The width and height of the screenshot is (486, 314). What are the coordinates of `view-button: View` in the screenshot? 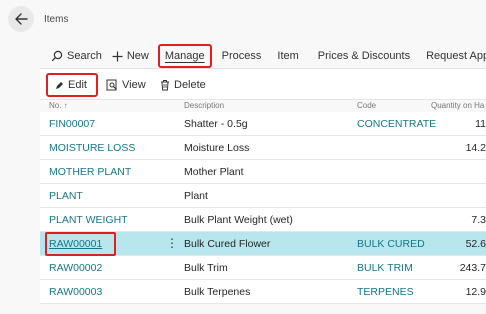 It's located at (126, 85).